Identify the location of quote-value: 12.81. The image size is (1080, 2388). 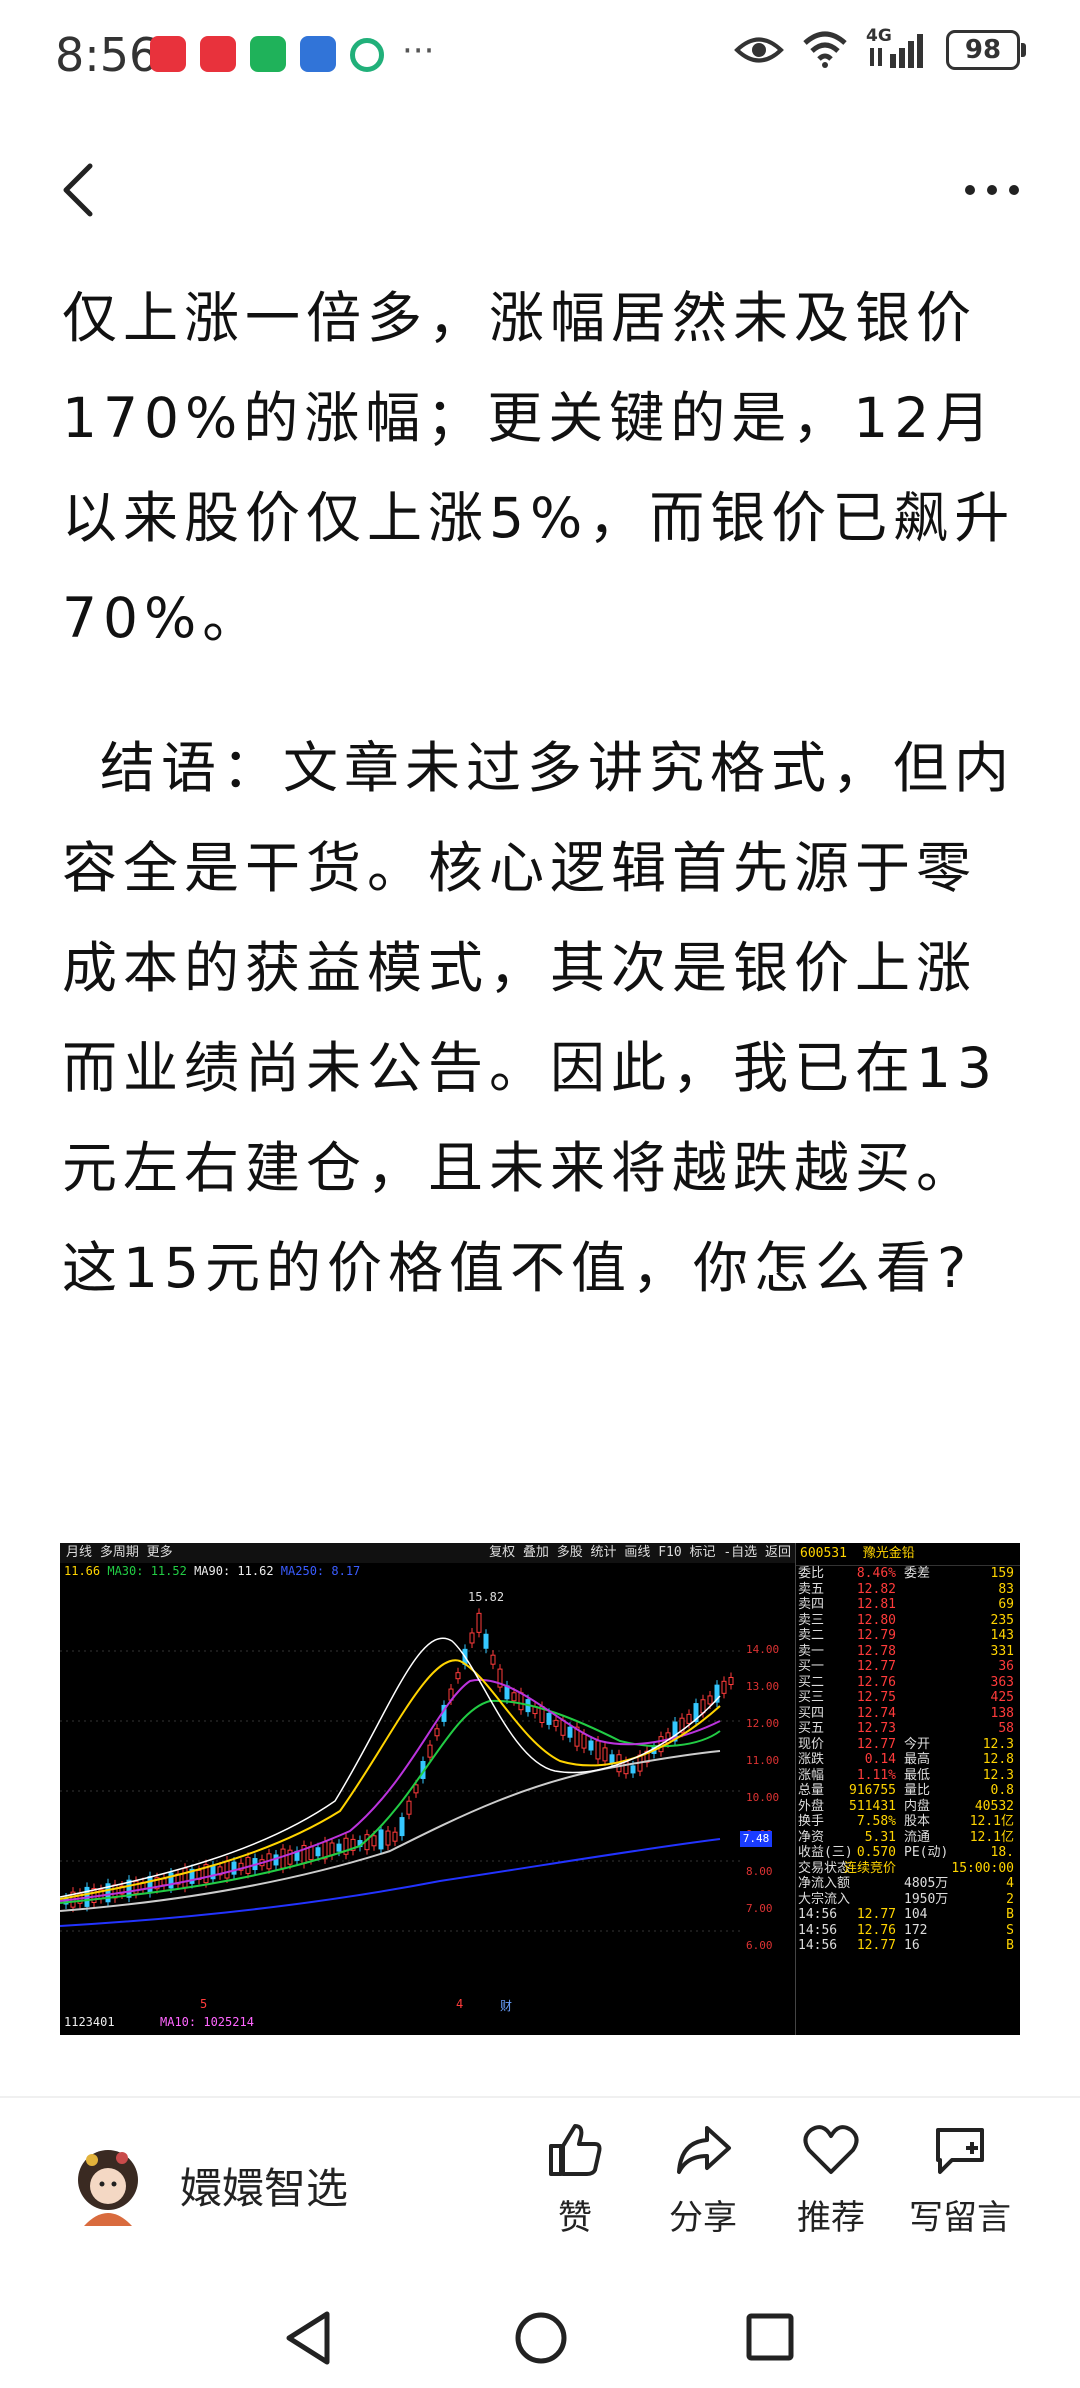
(876, 1604).